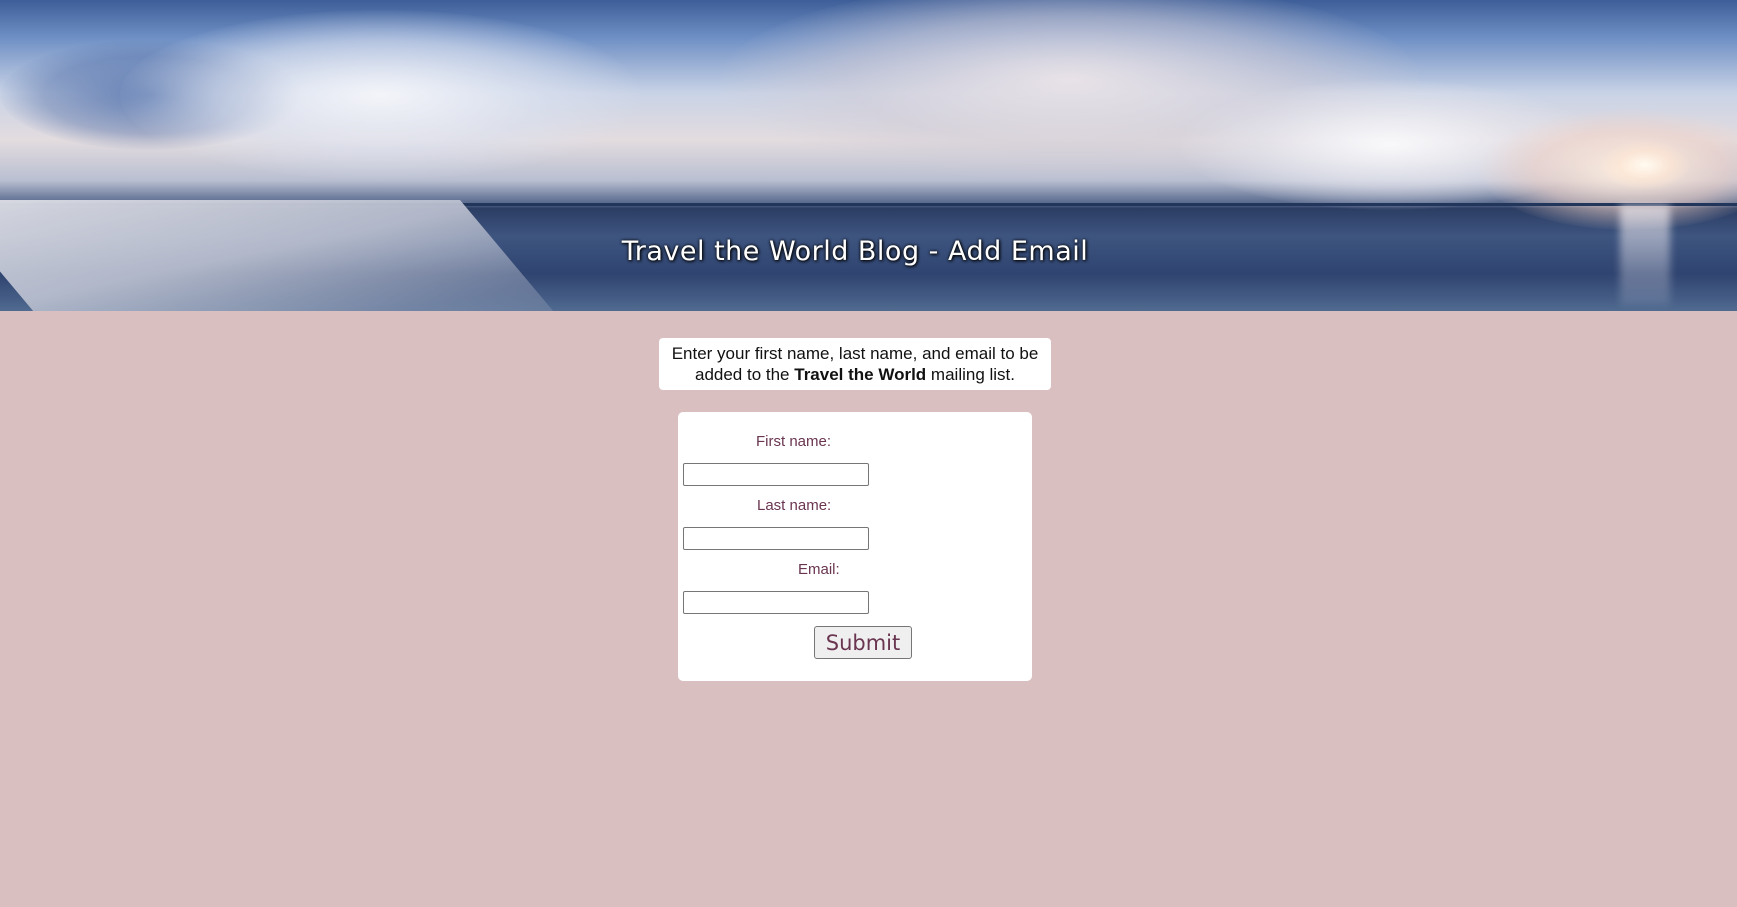 This screenshot has width=1737, height=907. I want to click on page-title: Travel the World Blog - Add Email, so click(855, 251).